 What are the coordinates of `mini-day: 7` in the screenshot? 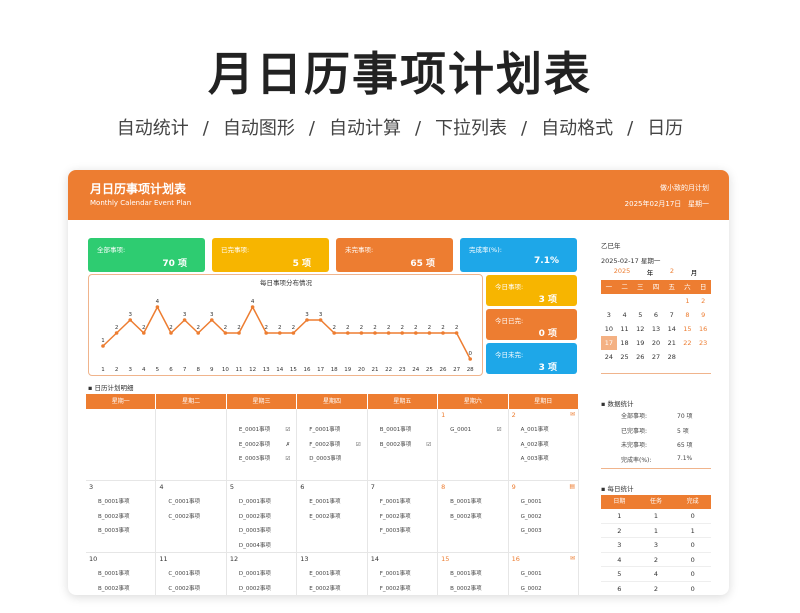 It's located at (672, 315).